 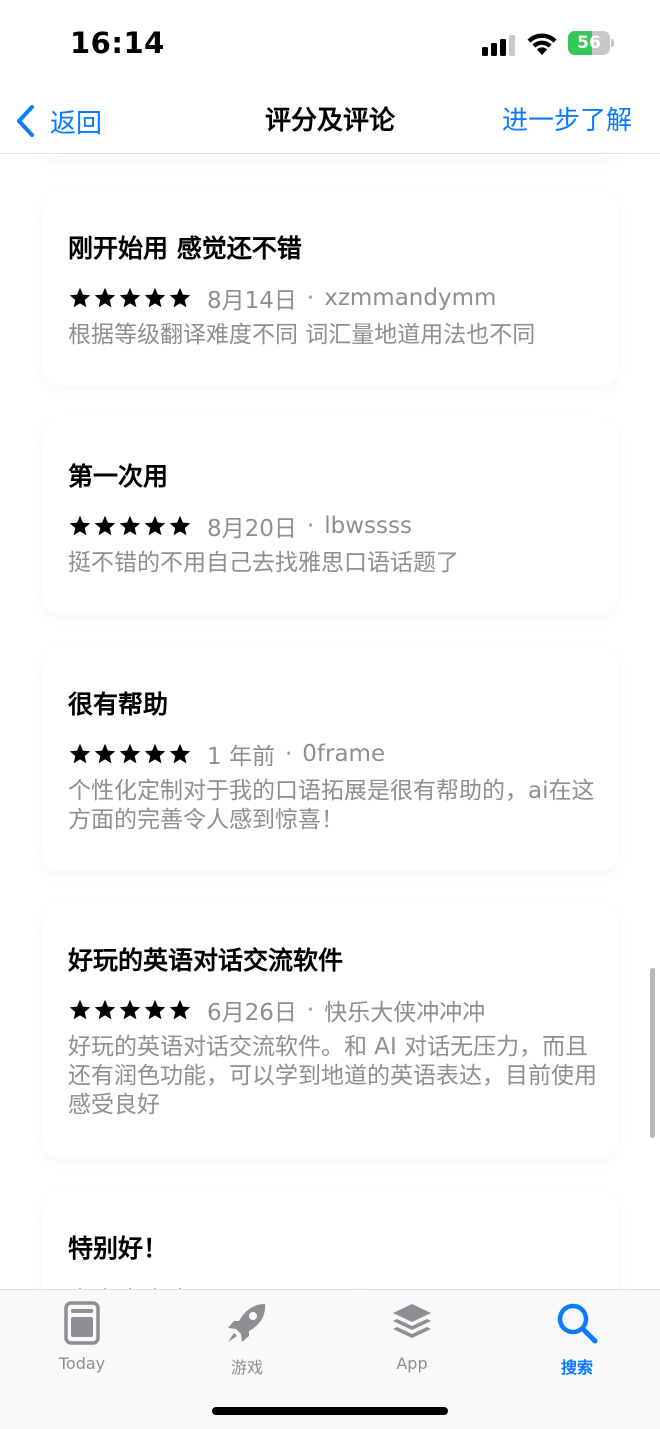 I want to click on back-button: 返回, so click(x=58, y=121).